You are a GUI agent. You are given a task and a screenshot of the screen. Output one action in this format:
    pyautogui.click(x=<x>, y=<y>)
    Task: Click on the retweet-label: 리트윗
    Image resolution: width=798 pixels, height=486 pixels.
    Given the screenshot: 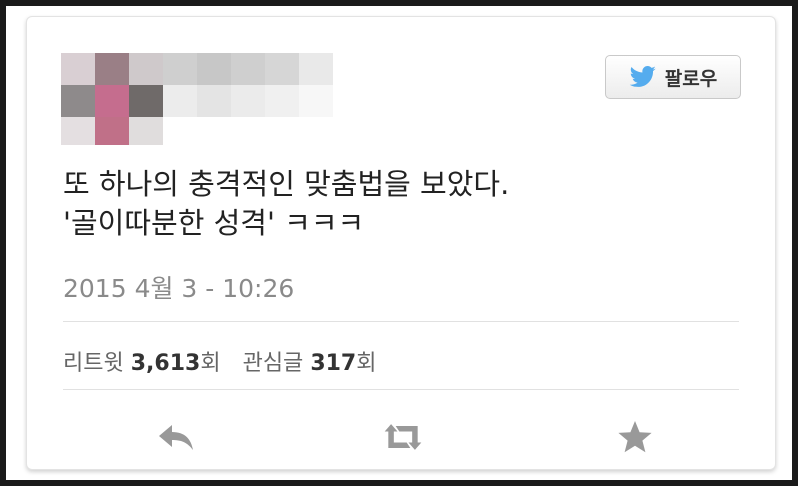 What is the action you would take?
    pyautogui.click(x=93, y=363)
    